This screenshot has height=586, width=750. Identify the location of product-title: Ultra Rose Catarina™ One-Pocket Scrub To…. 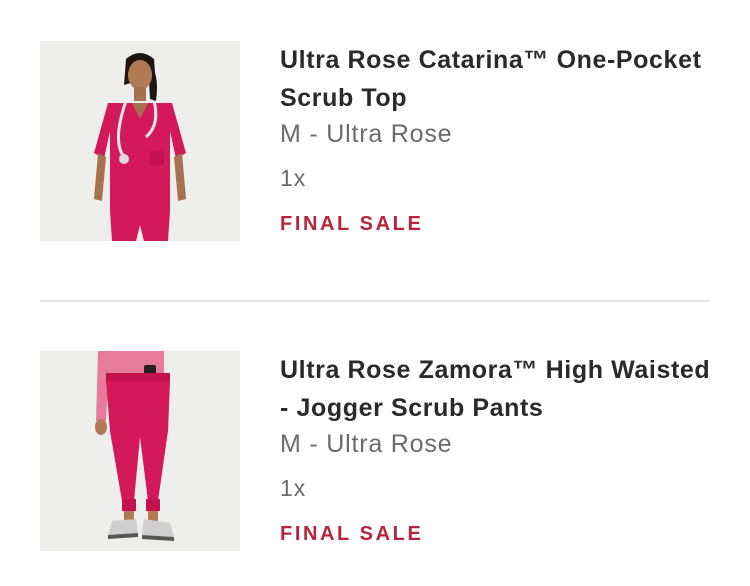
(500, 79).